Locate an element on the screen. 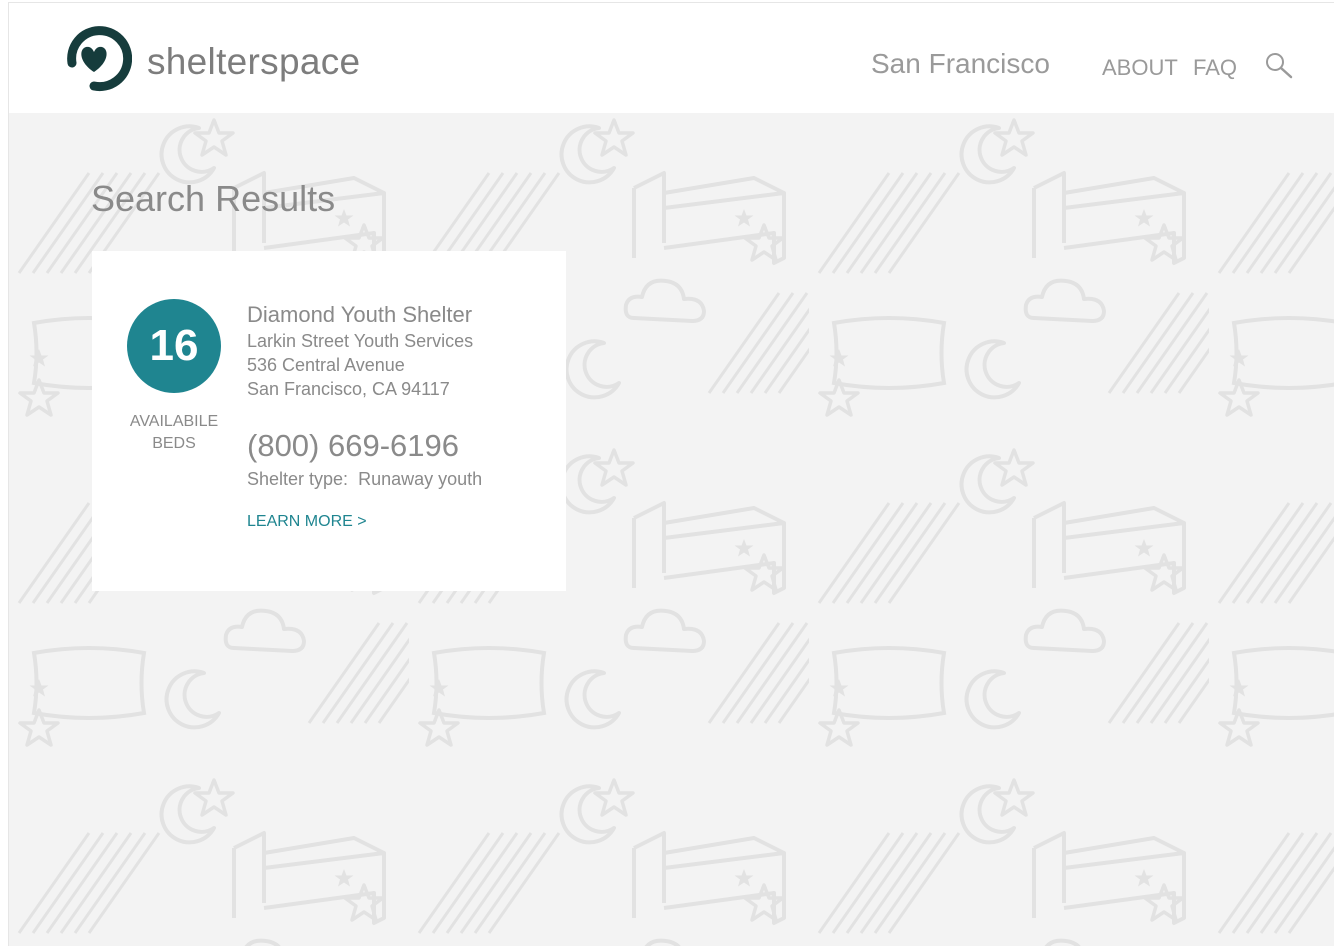 This screenshot has width=1334, height=946. city-selector: San Francisco is located at coordinates (960, 64).